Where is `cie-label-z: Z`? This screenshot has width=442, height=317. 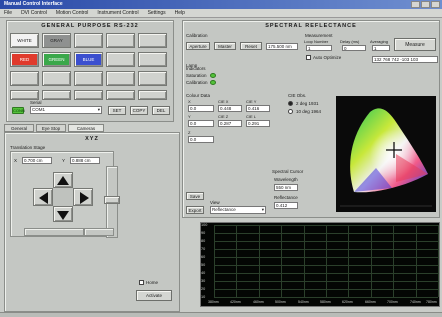 cie-label-z: Z is located at coordinates (189, 132).